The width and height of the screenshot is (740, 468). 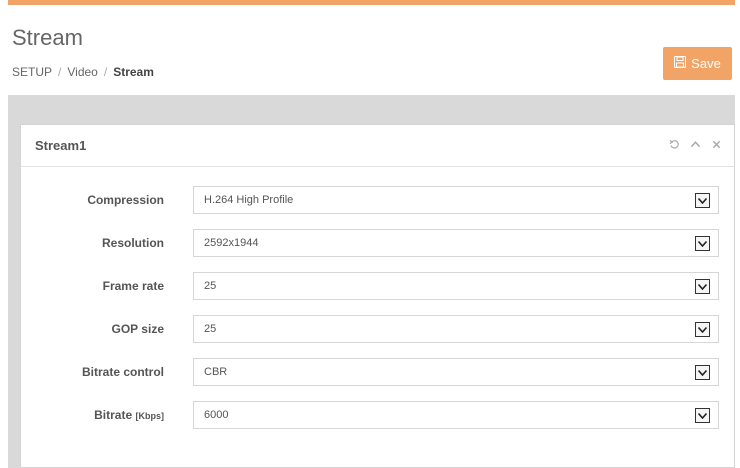 What do you see at coordinates (113, 415) in the screenshot?
I see `bitrate-label-text: Bitrate` at bounding box center [113, 415].